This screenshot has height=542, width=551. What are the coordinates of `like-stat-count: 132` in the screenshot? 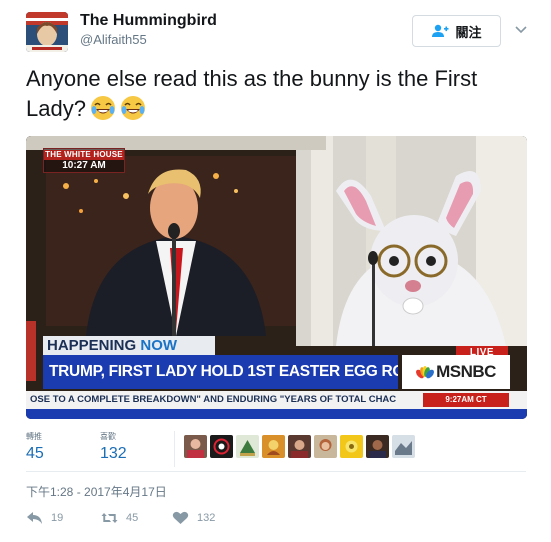 It's located at (113, 453).